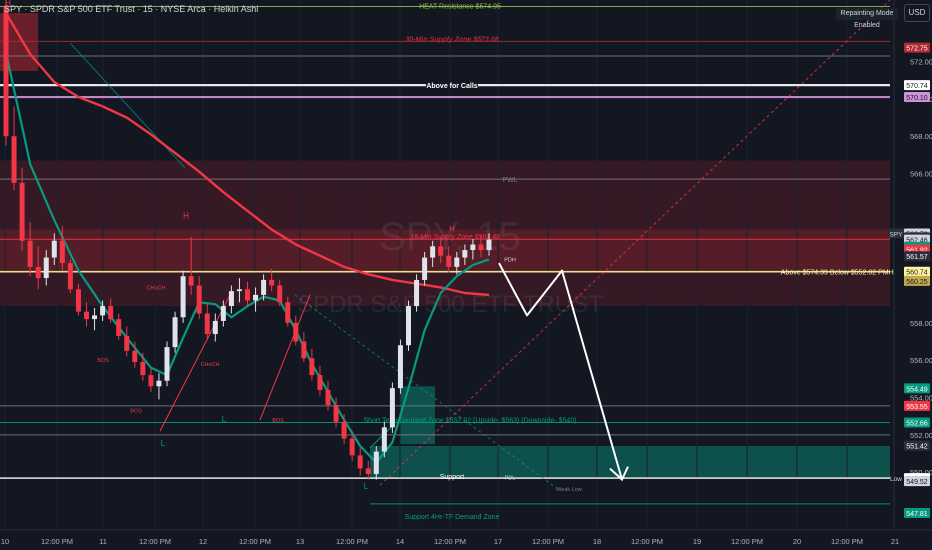 This screenshot has height=550, width=932. I want to click on level-label: Above for Calls, so click(451, 86).